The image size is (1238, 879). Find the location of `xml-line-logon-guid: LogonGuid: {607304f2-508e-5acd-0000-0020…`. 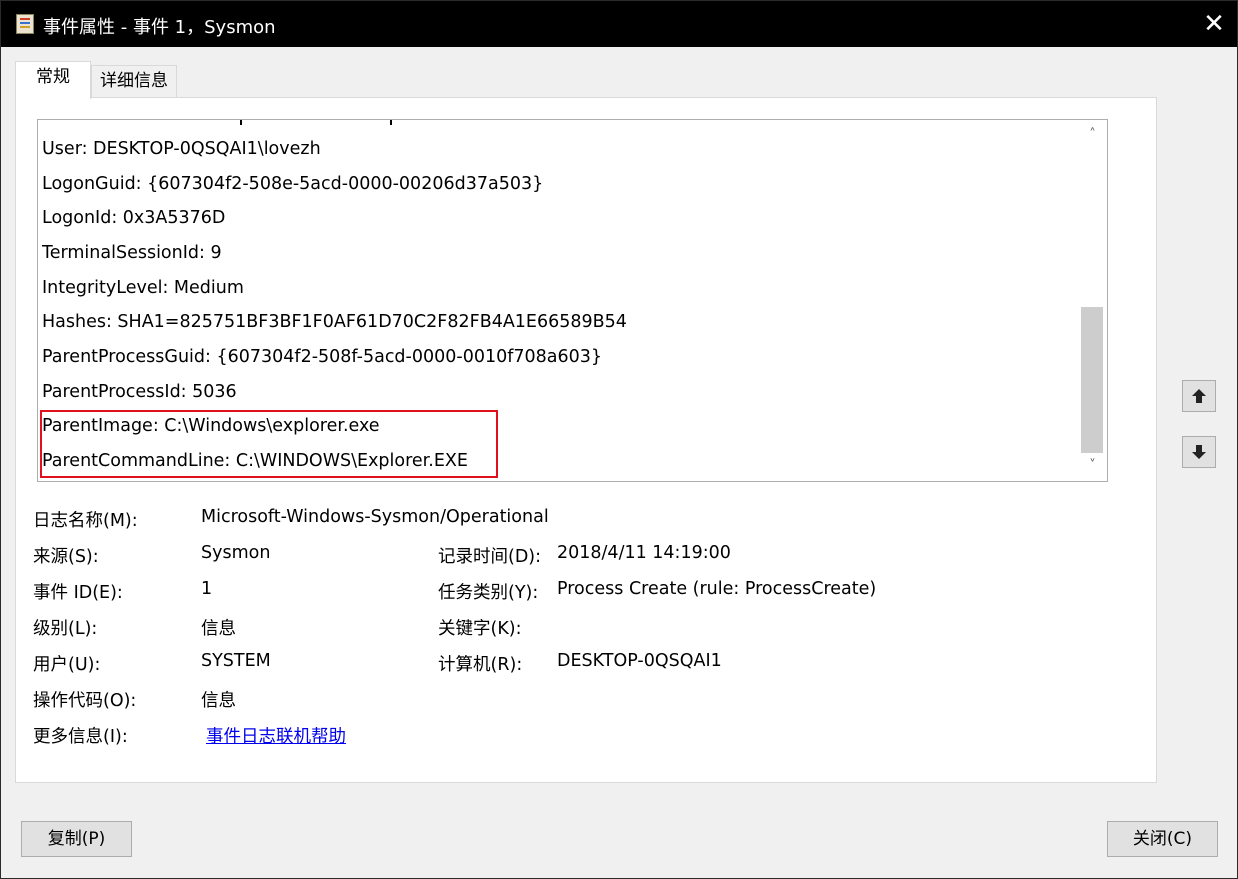

xml-line-logon-guid: LogonGuid: {607304f2-508e-5acd-0000-0020… is located at coordinates (293, 184).